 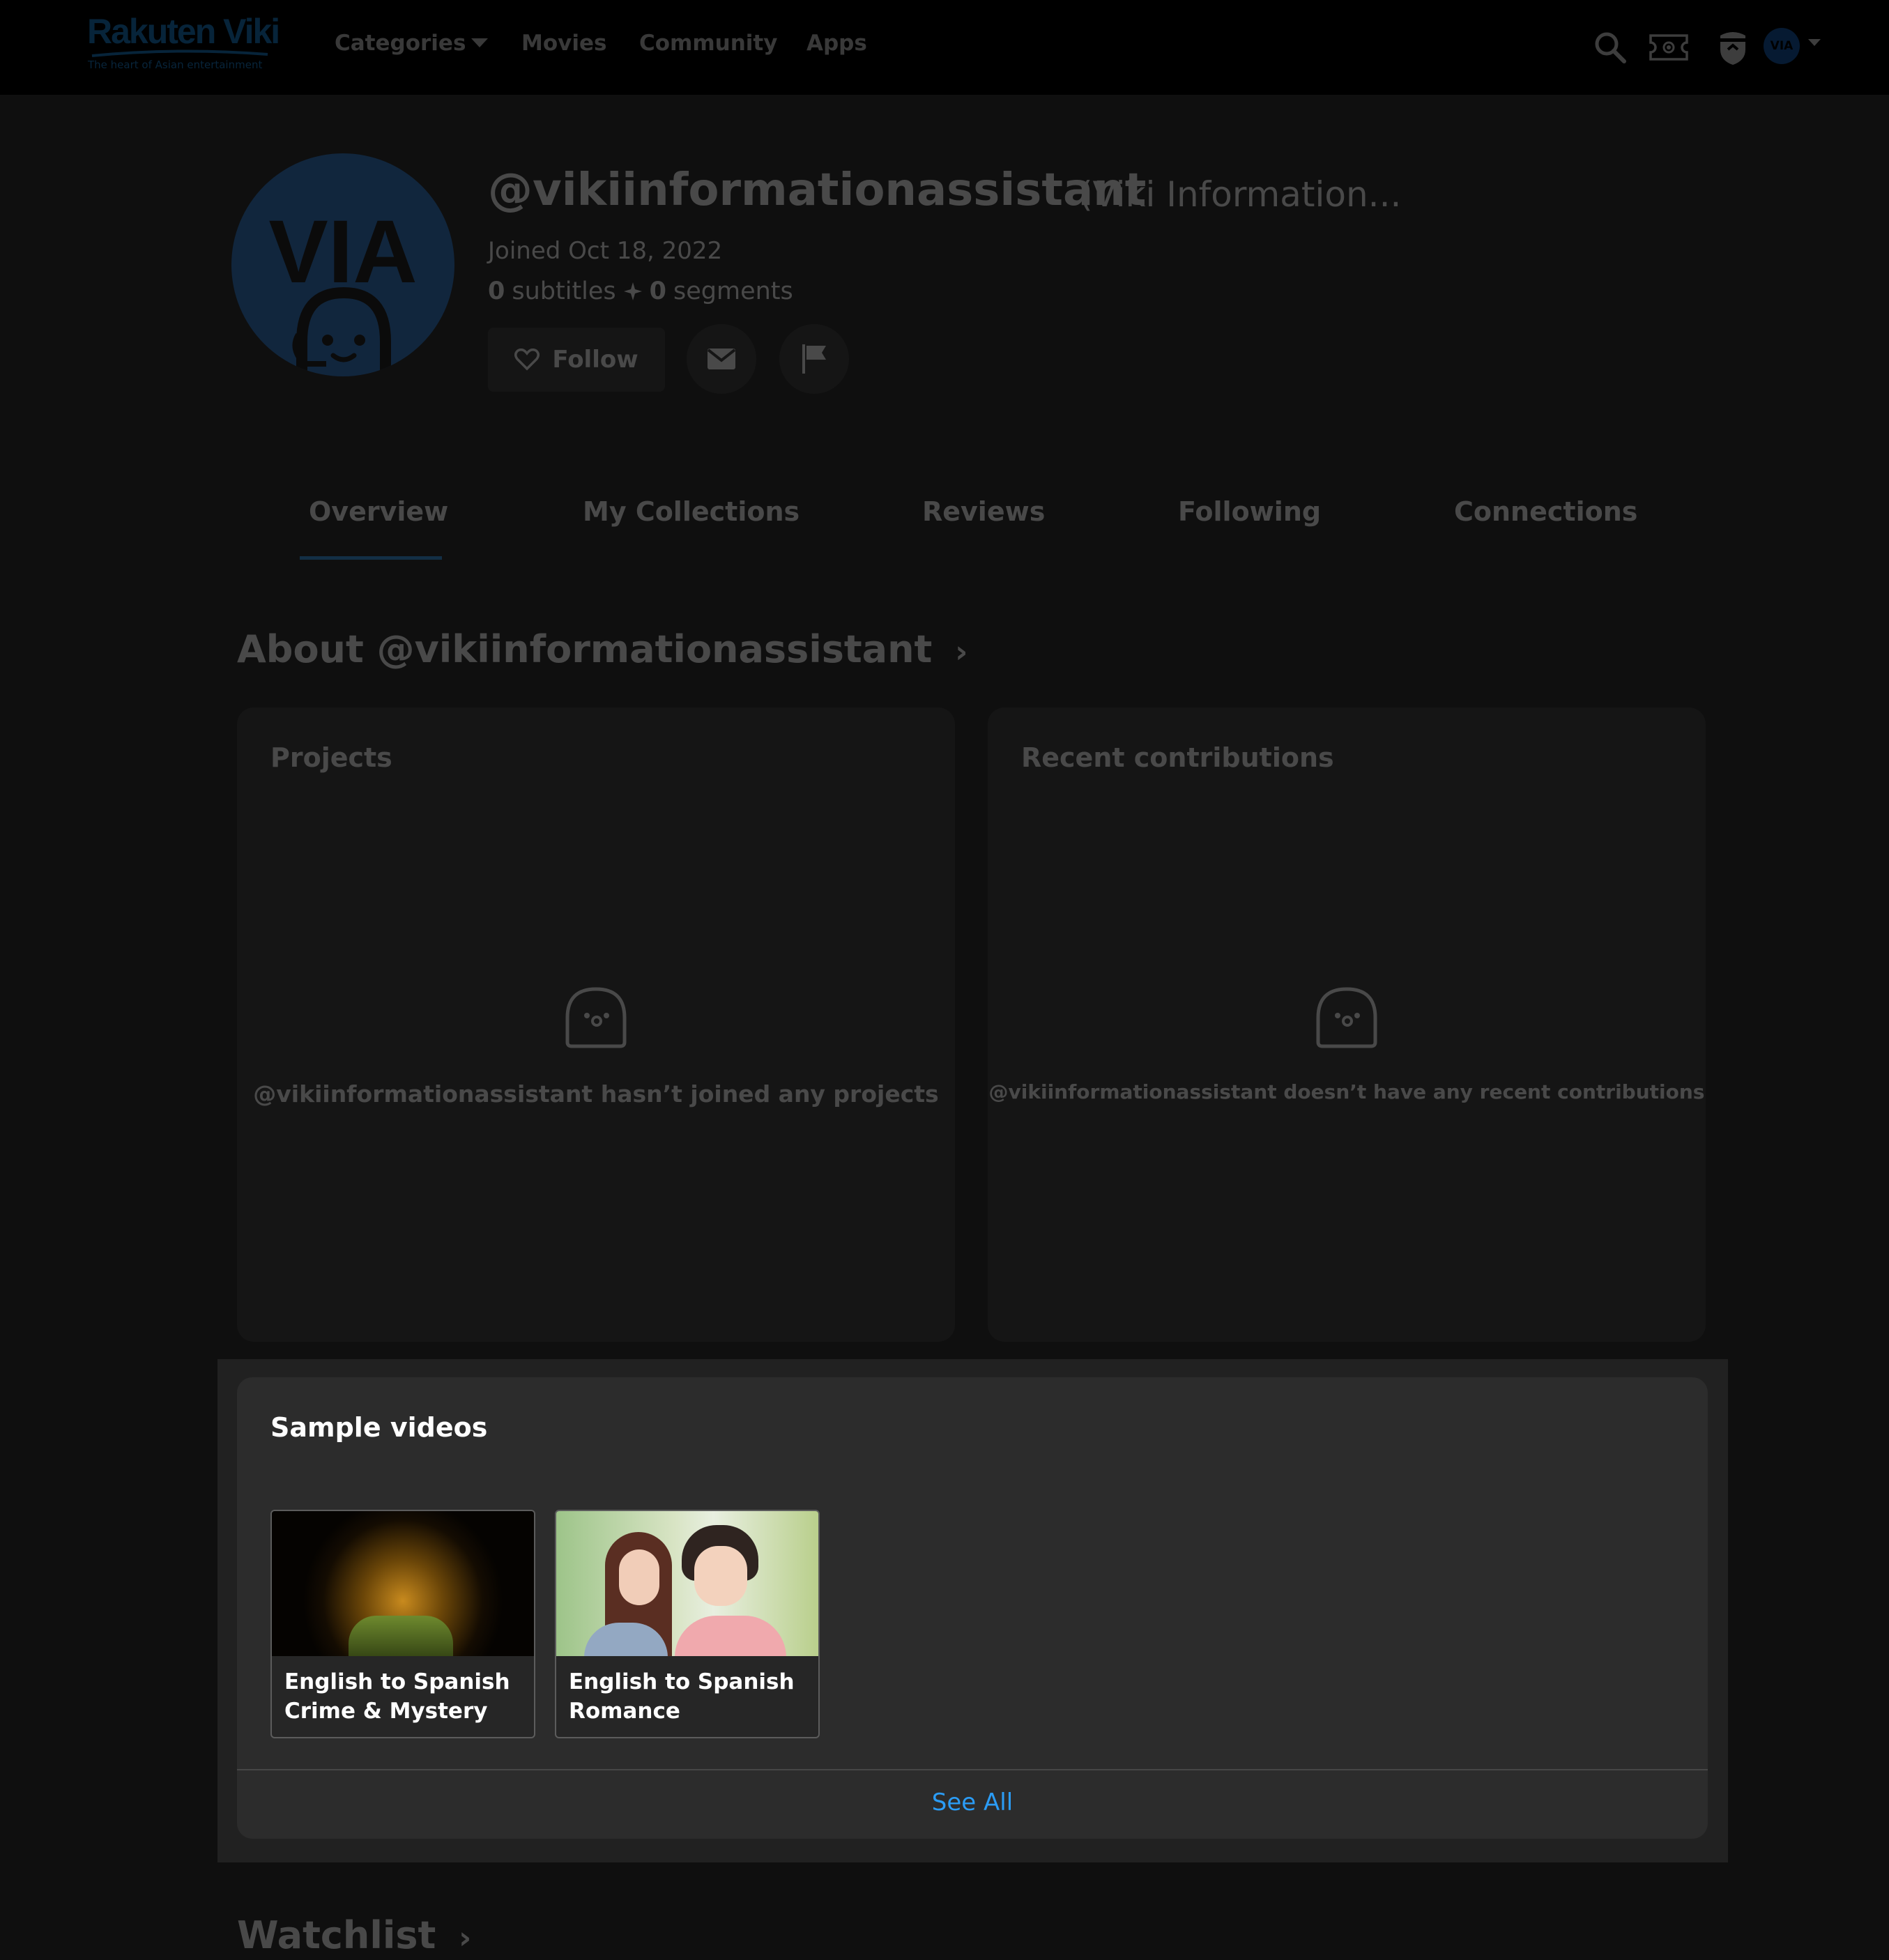 What do you see at coordinates (658, 291) in the screenshot?
I see `segments-count: 0` at bounding box center [658, 291].